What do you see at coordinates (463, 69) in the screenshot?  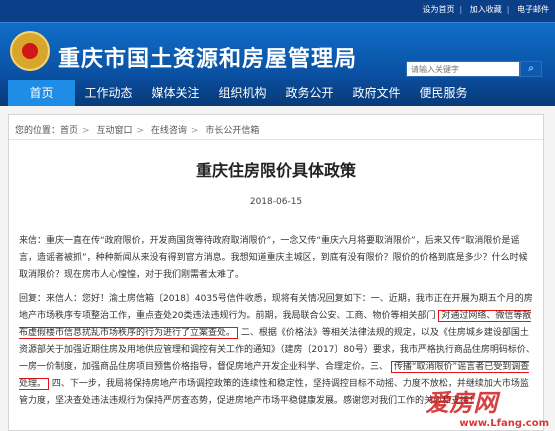 I see `search-input` at bounding box center [463, 69].